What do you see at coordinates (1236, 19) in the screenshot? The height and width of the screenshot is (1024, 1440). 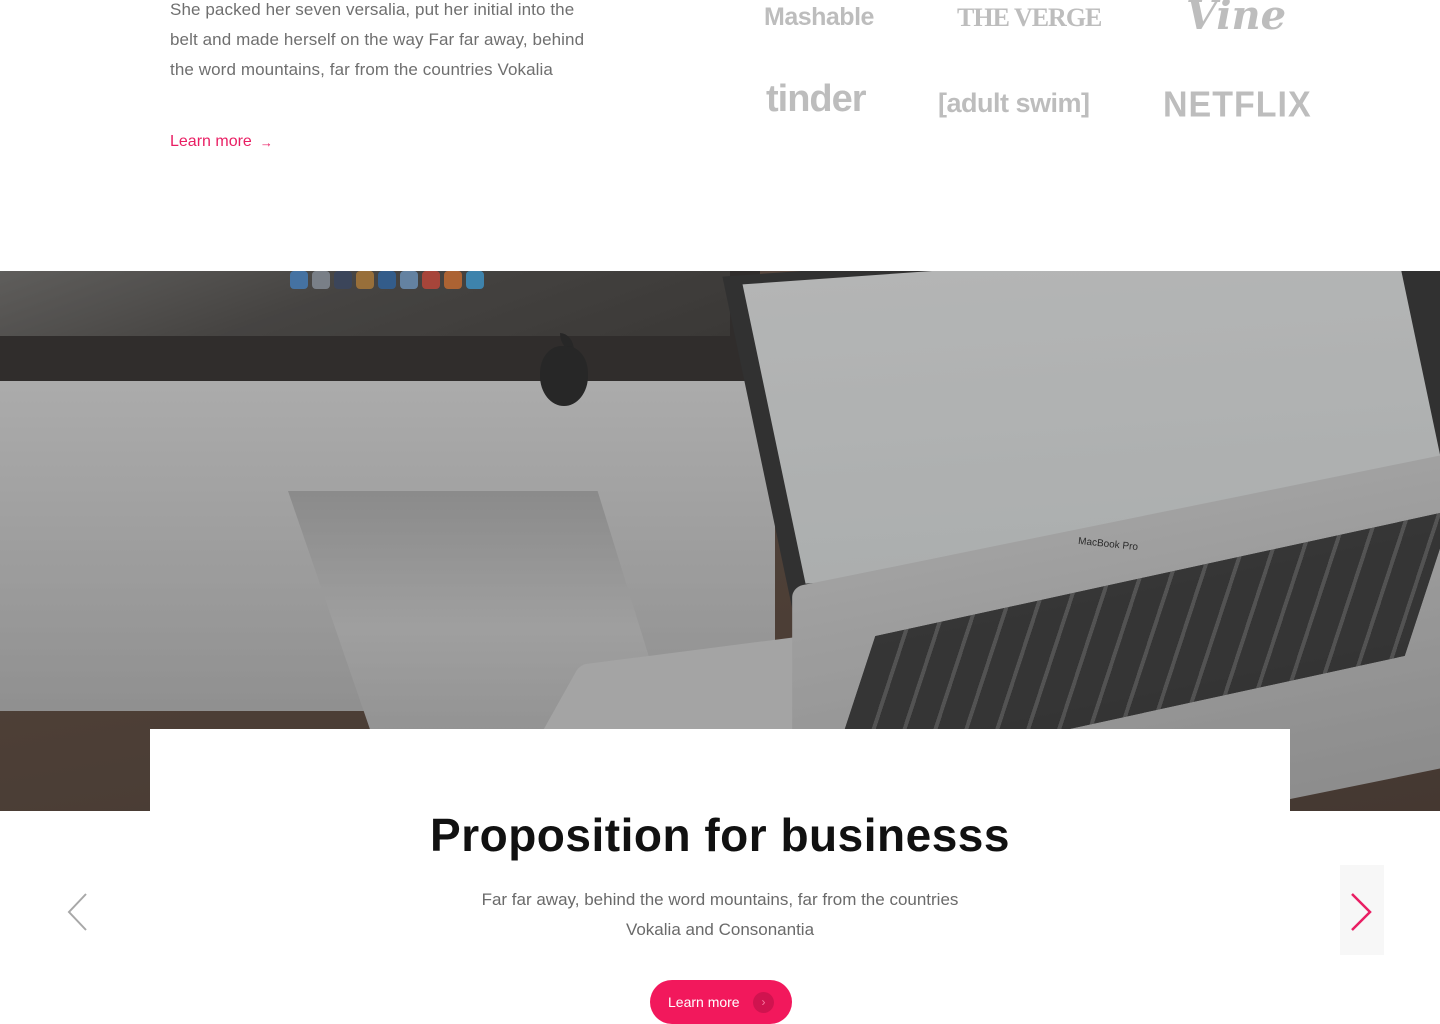 I see `logo-vine: Vine` at bounding box center [1236, 19].